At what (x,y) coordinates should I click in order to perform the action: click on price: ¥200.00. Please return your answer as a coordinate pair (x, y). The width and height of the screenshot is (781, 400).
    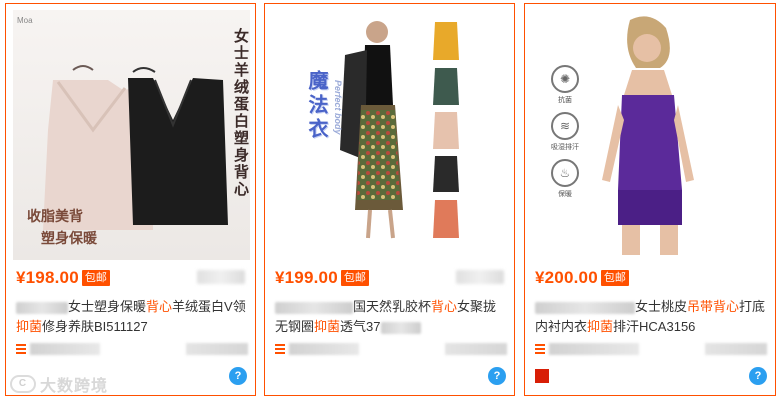
    Looking at the image, I should click on (566, 277).